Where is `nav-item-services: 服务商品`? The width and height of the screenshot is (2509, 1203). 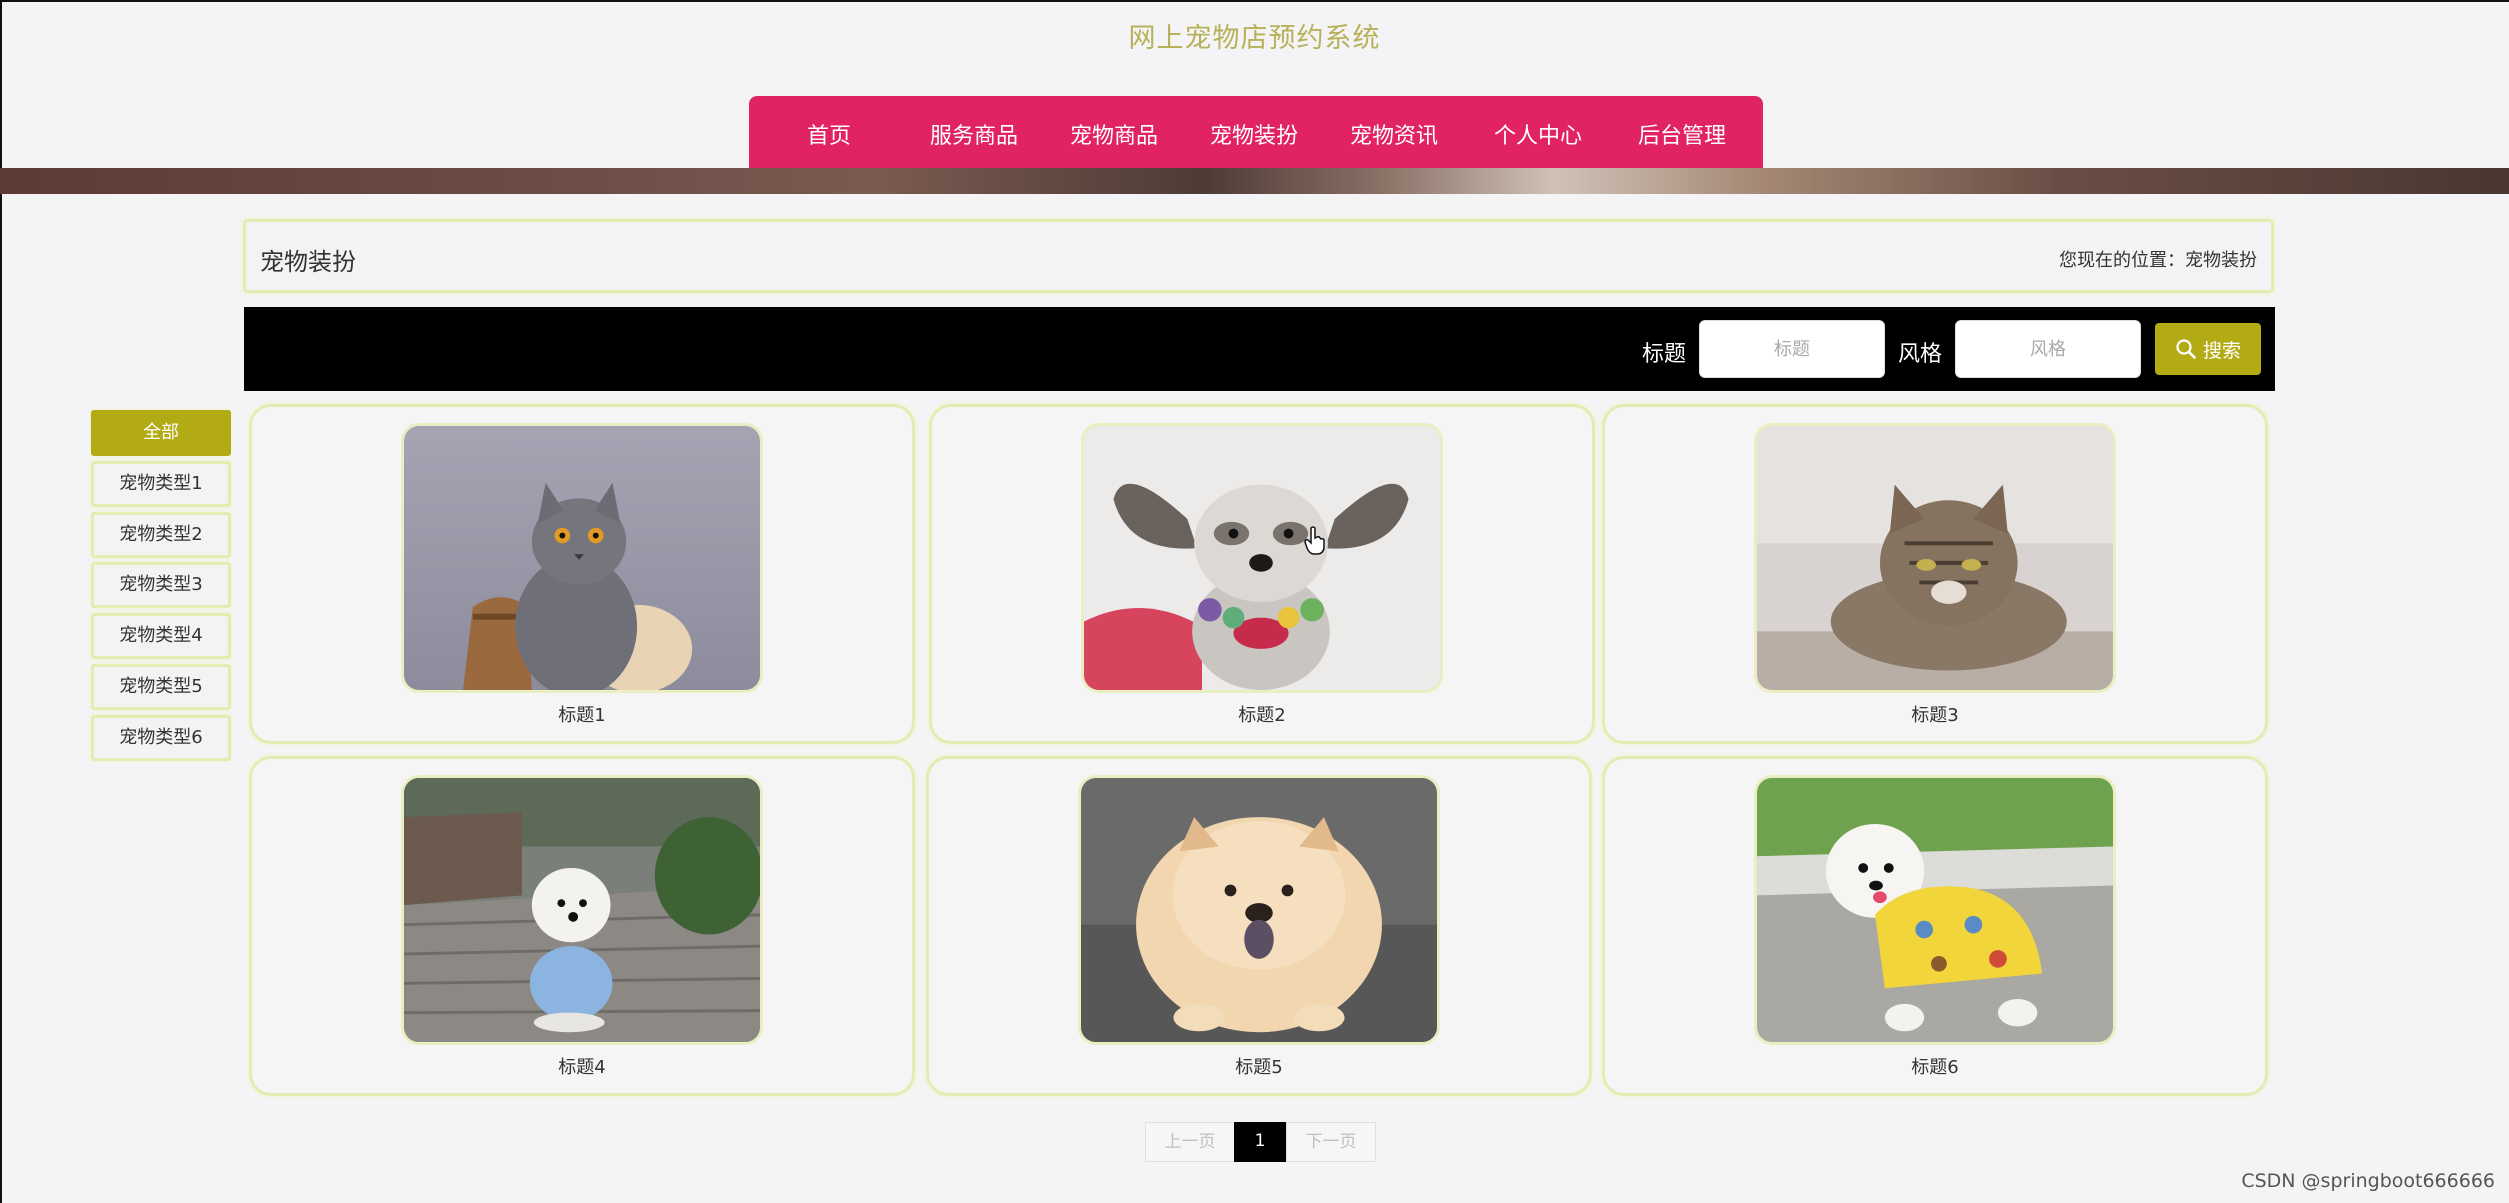
nav-item-services: 服务商品 is located at coordinates (974, 134).